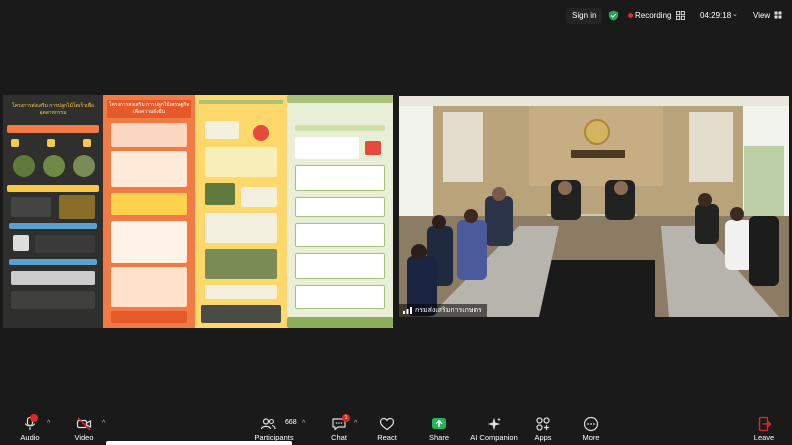 This screenshot has width=792, height=445. What do you see at coordinates (84, 437) in the screenshot?
I see `video-label: Video` at bounding box center [84, 437].